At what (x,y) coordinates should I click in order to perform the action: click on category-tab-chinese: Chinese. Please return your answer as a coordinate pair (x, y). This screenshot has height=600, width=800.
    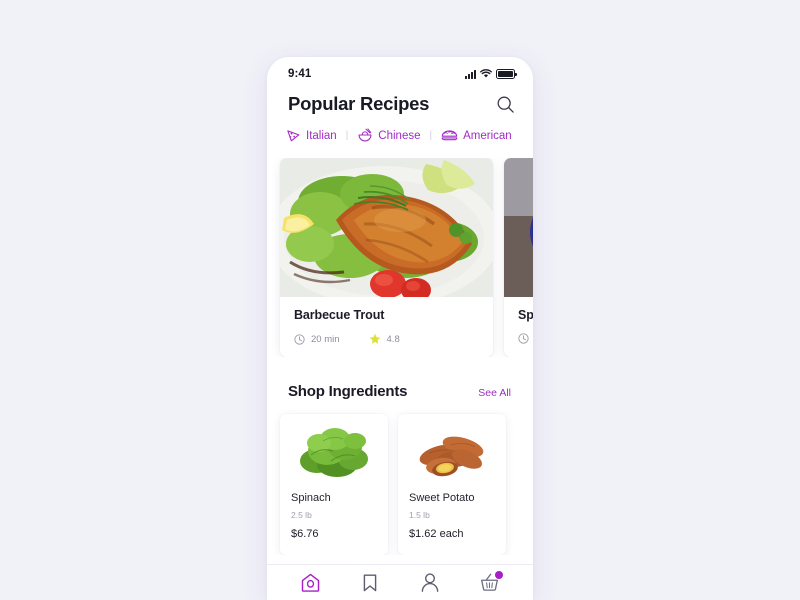
    Looking at the image, I should click on (389, 135).